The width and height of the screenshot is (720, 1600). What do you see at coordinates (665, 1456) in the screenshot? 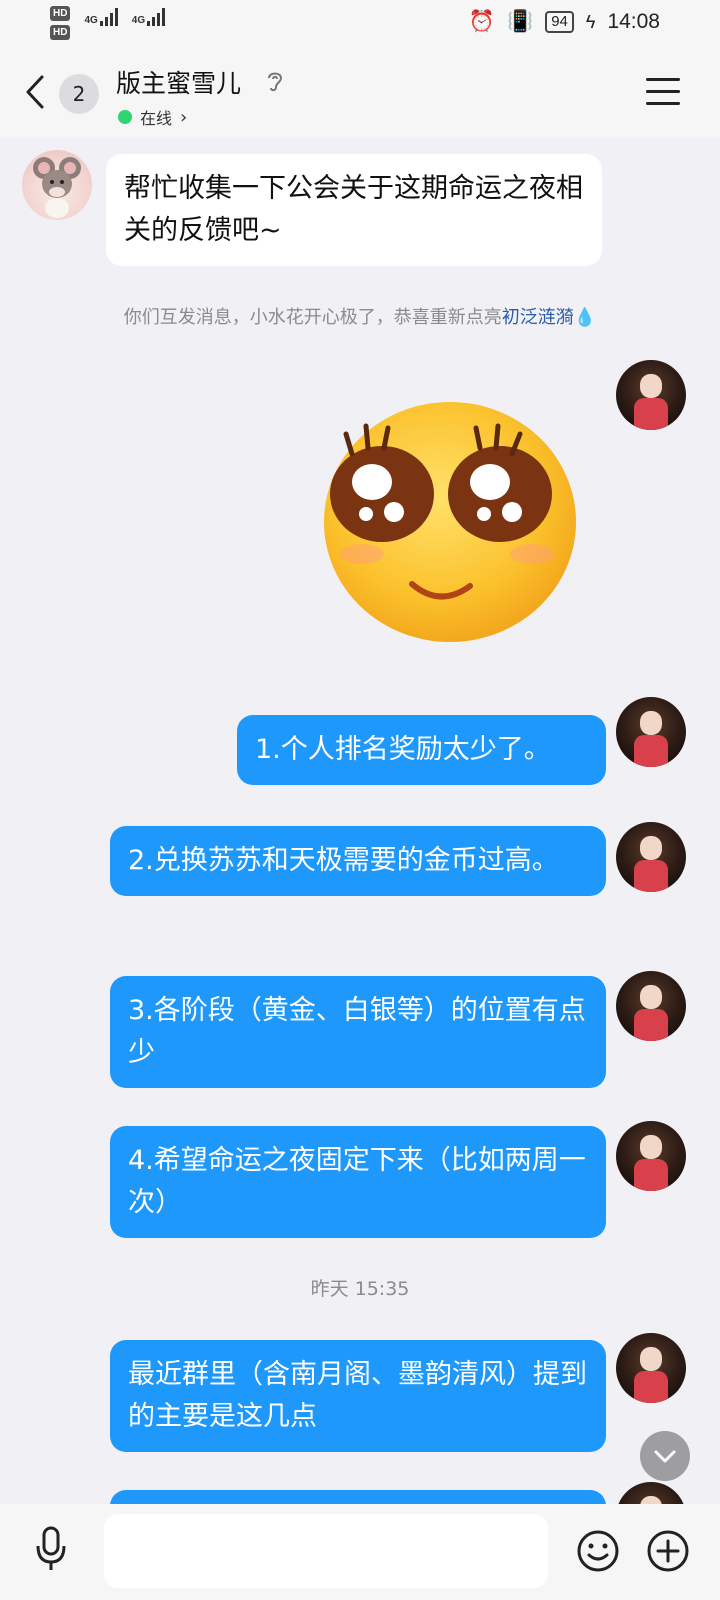
I see `chevron-down-icon` at bounding box center [665, 1456].